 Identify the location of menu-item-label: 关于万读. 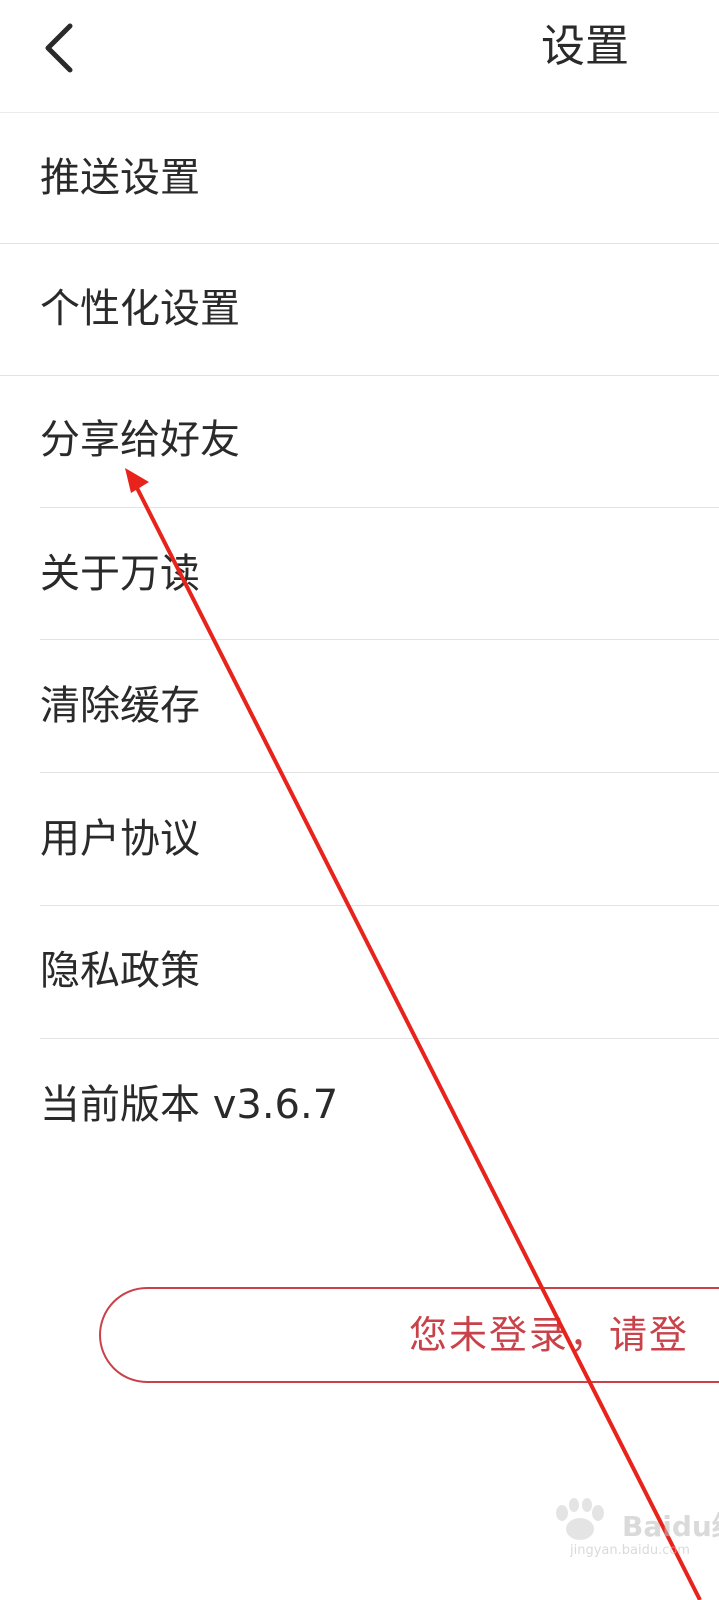
(120, 574).